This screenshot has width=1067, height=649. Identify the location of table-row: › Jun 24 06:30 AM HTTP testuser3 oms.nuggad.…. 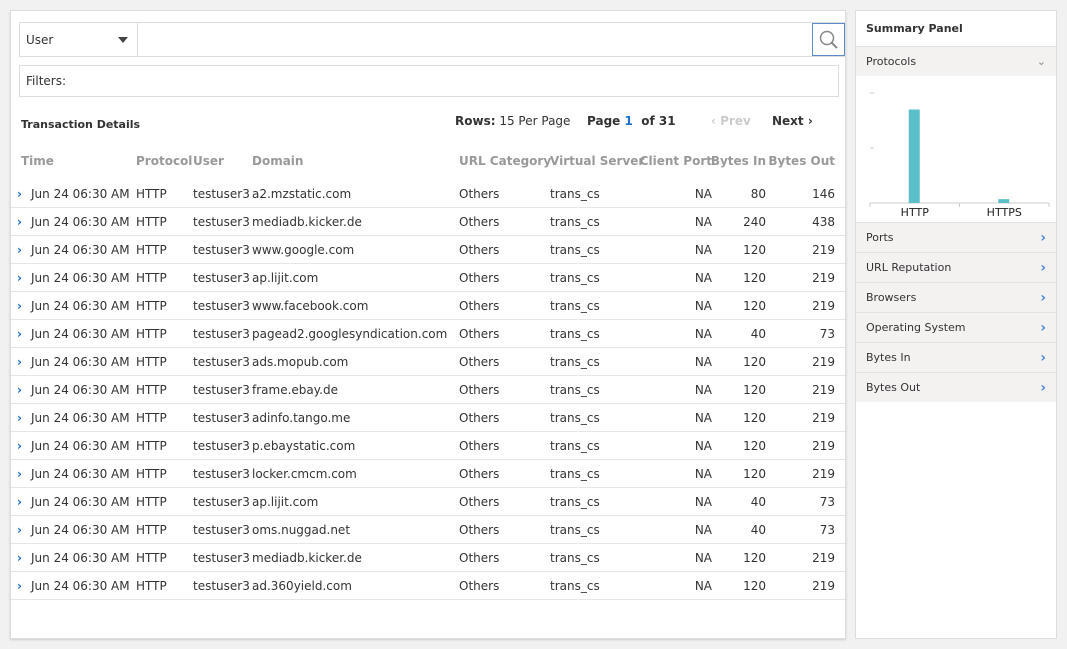
(428, 530).